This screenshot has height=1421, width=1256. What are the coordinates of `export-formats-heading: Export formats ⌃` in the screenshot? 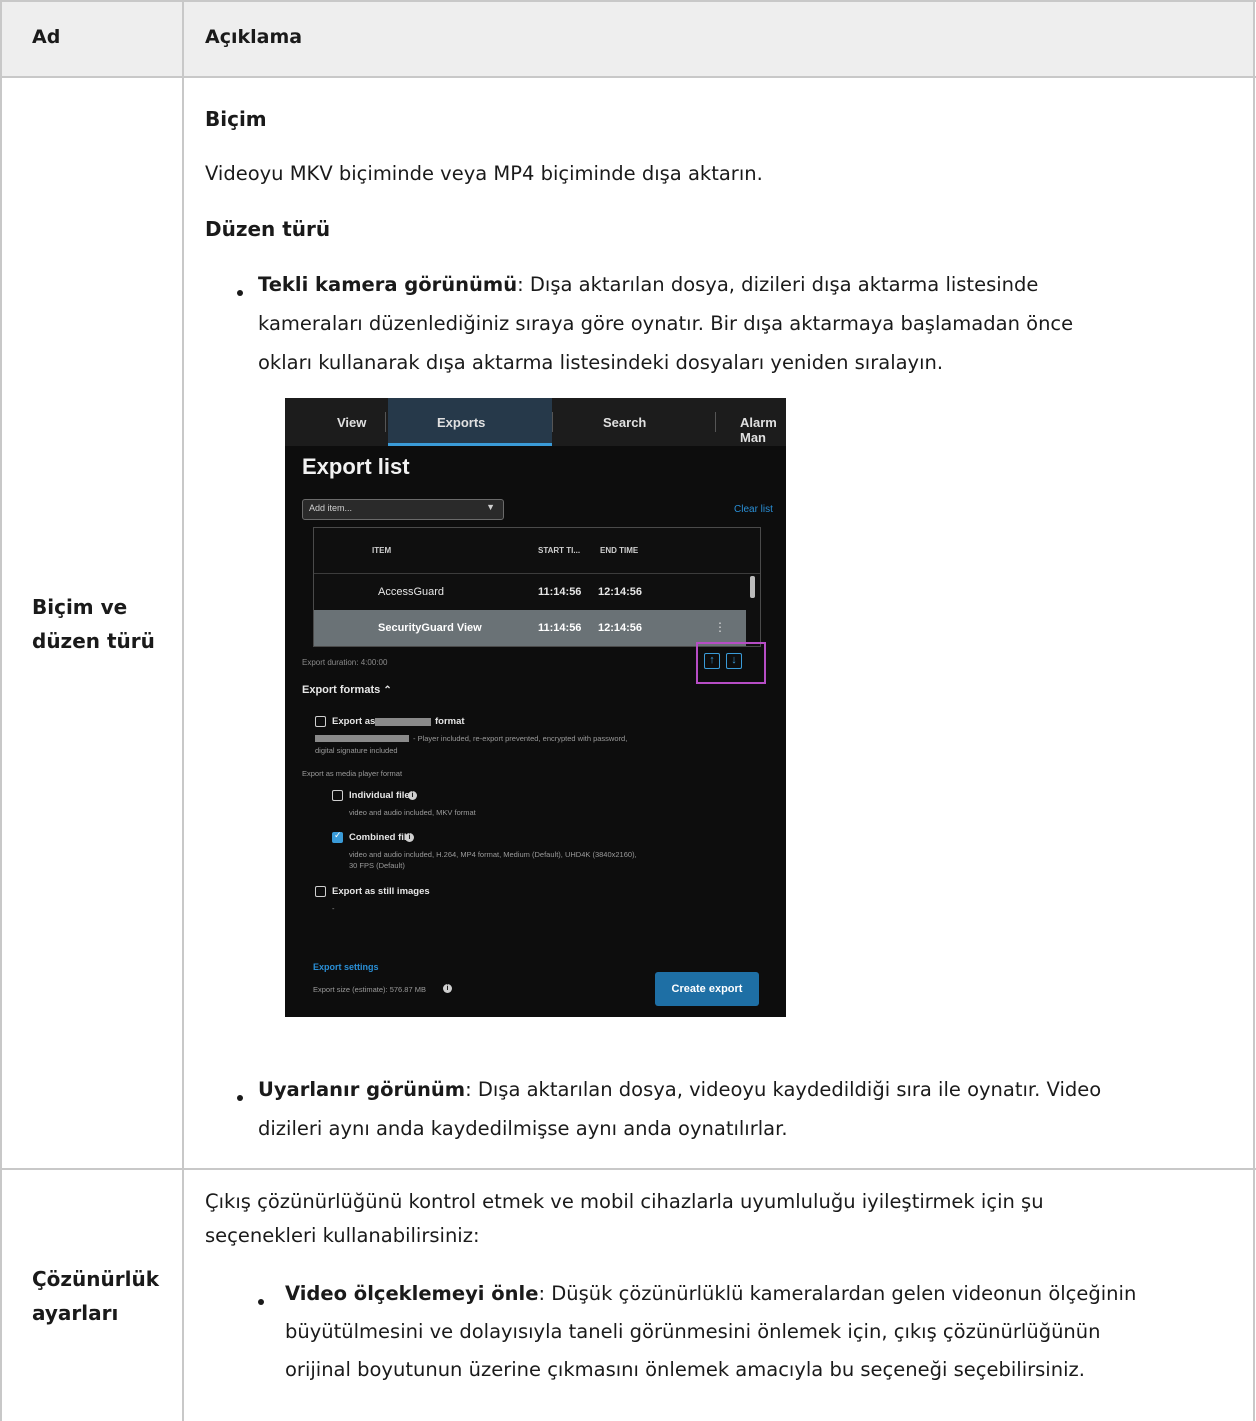 It's located at (347, 690).